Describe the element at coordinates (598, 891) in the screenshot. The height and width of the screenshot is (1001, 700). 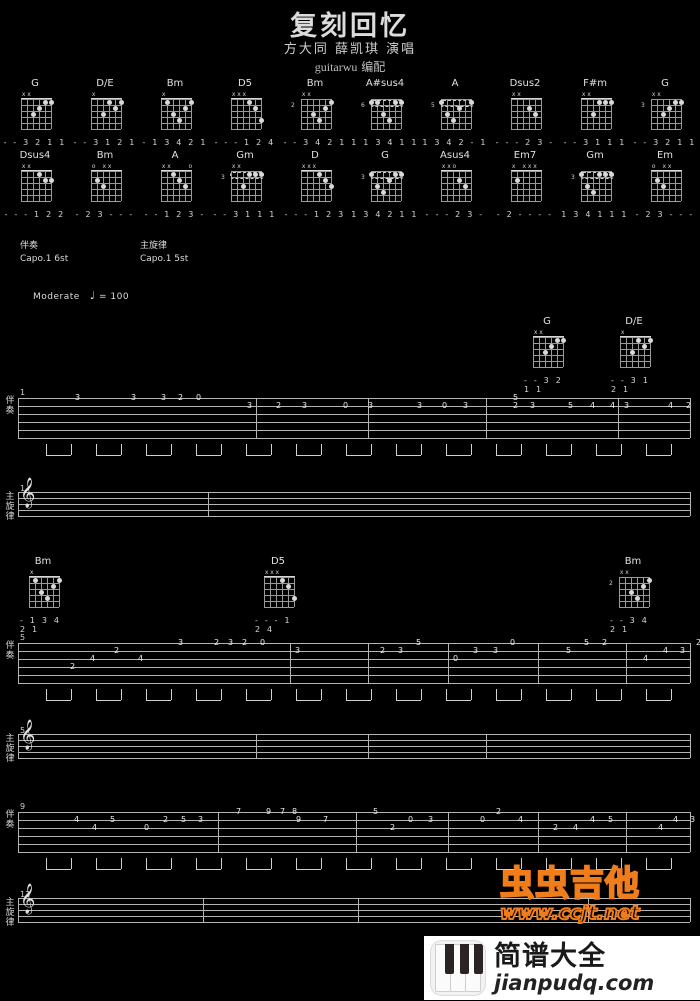
I see `watermark-ccjt: 虫虫吉他 www.ccjt.net` at that location.